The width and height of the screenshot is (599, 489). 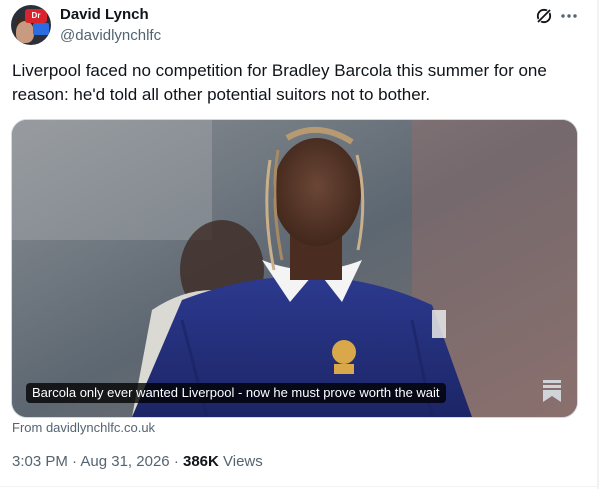 I want to click on tweet-date: Aug 31, 2026, so click(x=124, y=461).